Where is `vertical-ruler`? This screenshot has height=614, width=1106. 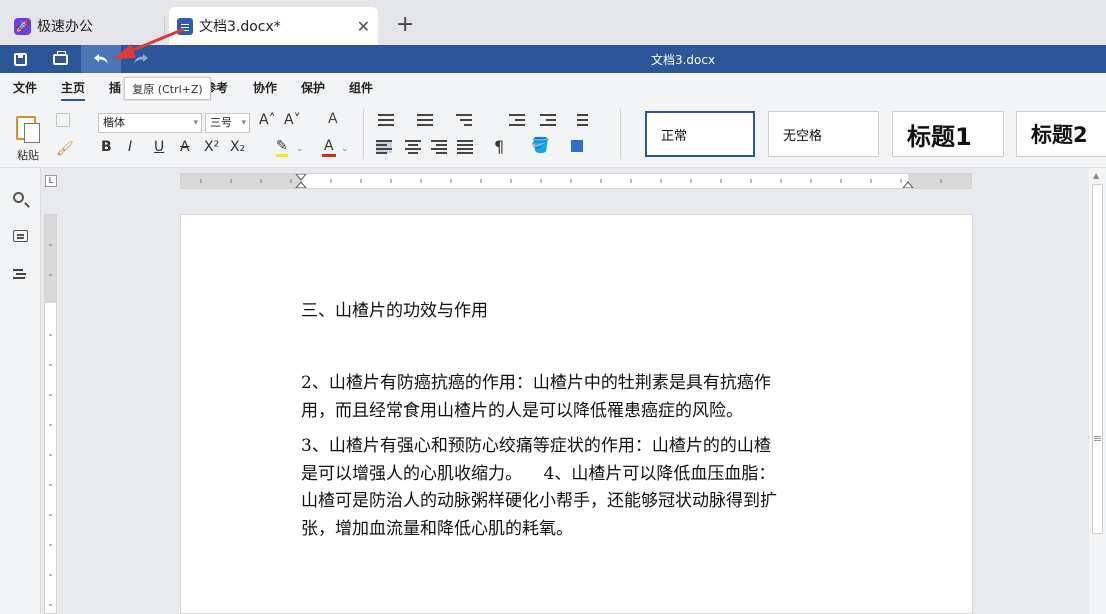
vertical-ruler is located at coordinates (50, 414).